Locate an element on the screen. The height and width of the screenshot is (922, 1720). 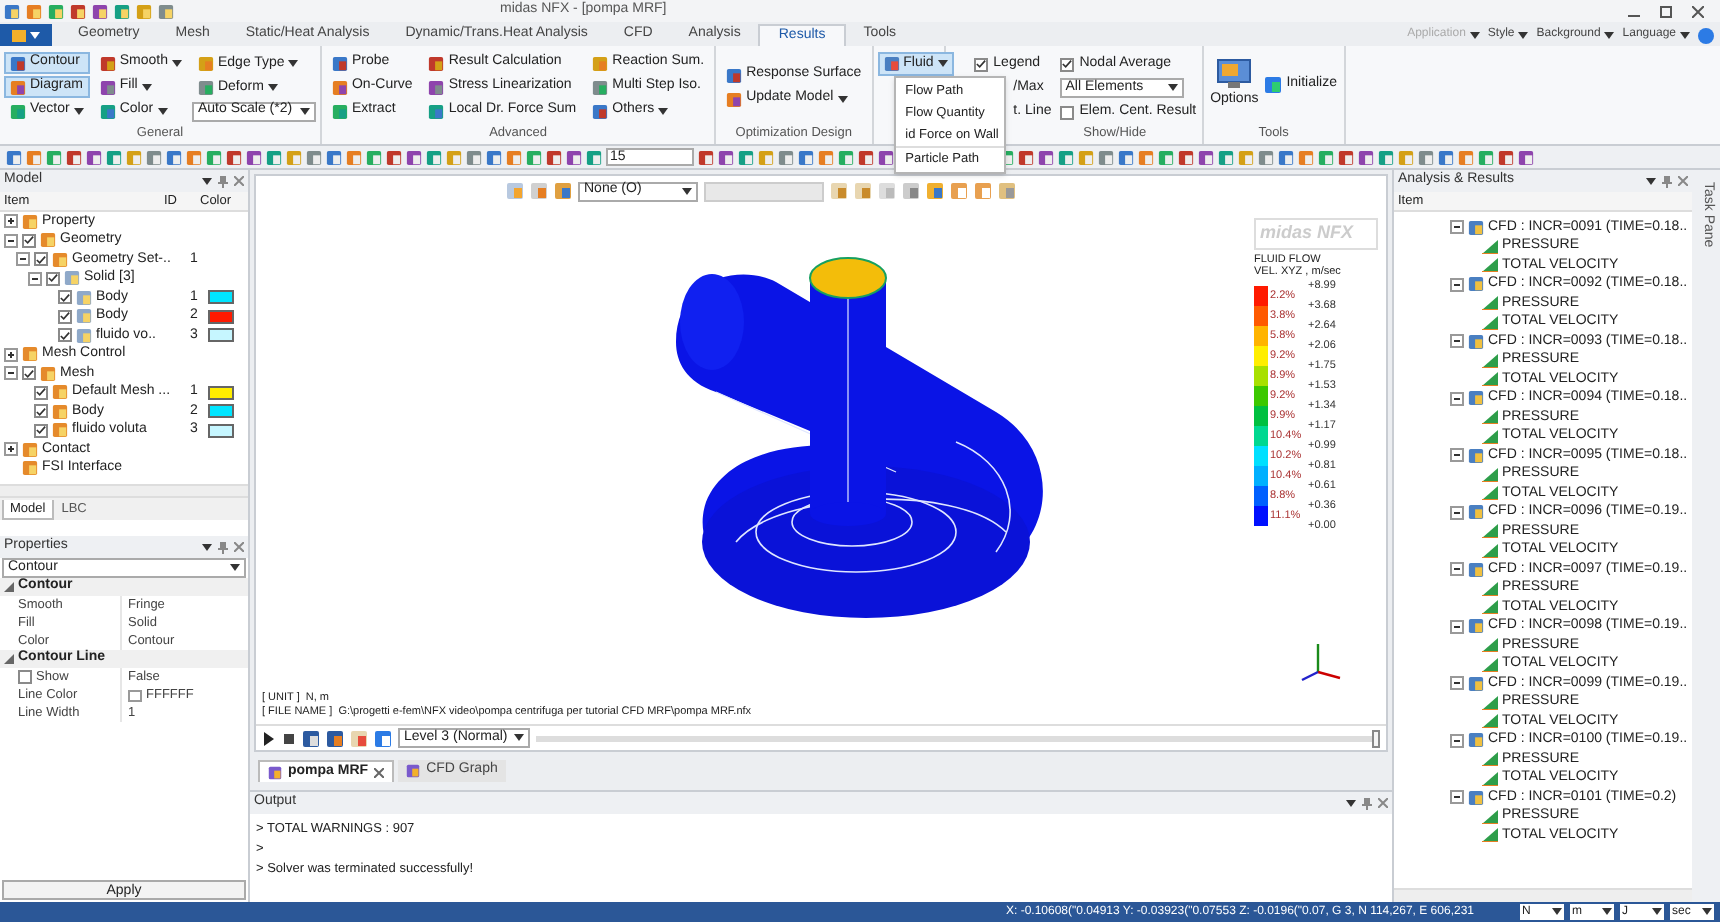
maximize-icon is located at coordinates (1666, 11).